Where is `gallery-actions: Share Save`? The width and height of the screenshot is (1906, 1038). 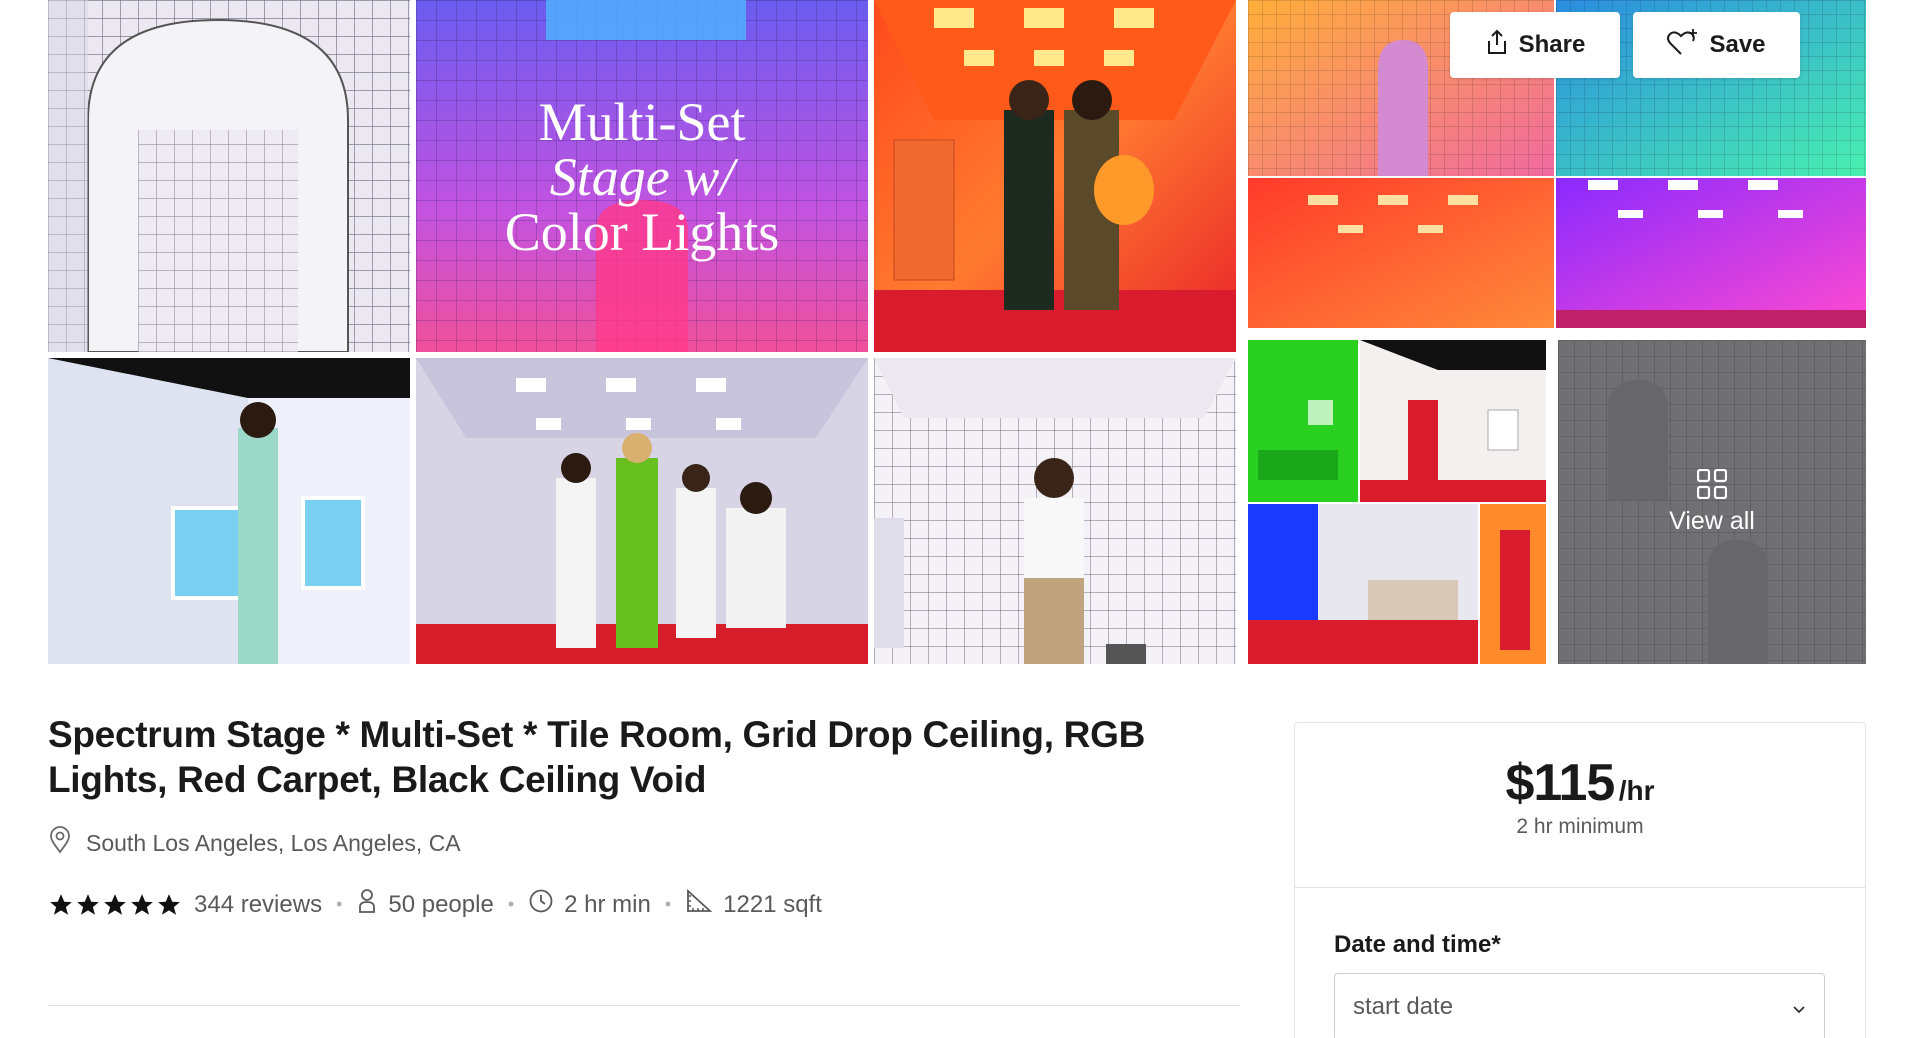 gallery-actions: Share Save is located at coordinates (1625, 45).